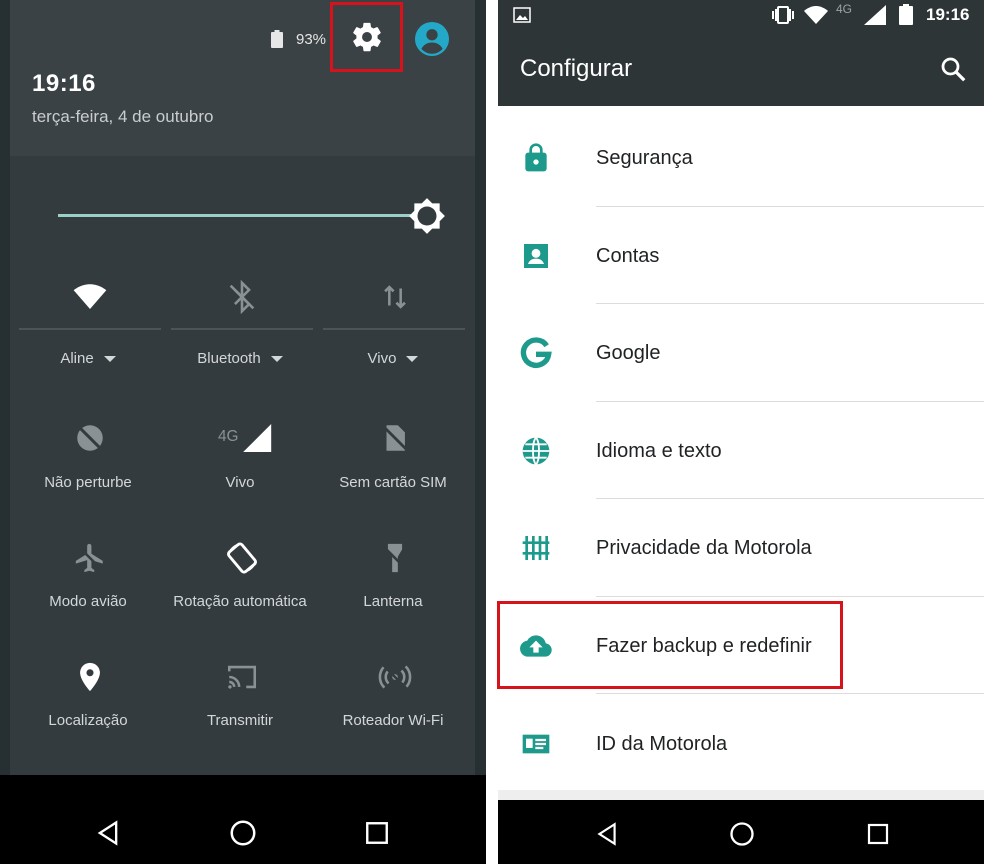 The image size is (984, 864). Describe the element at coordinates (432, 39) in the screenshot. I see `user-avatar-icon` at that location.